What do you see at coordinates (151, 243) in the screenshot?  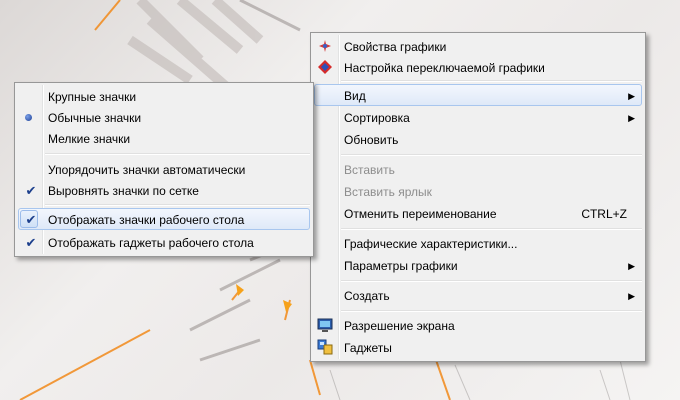 I see `menu-item-label: Отображать гаджеты рабочего стола` at bounding box center [151, 243].